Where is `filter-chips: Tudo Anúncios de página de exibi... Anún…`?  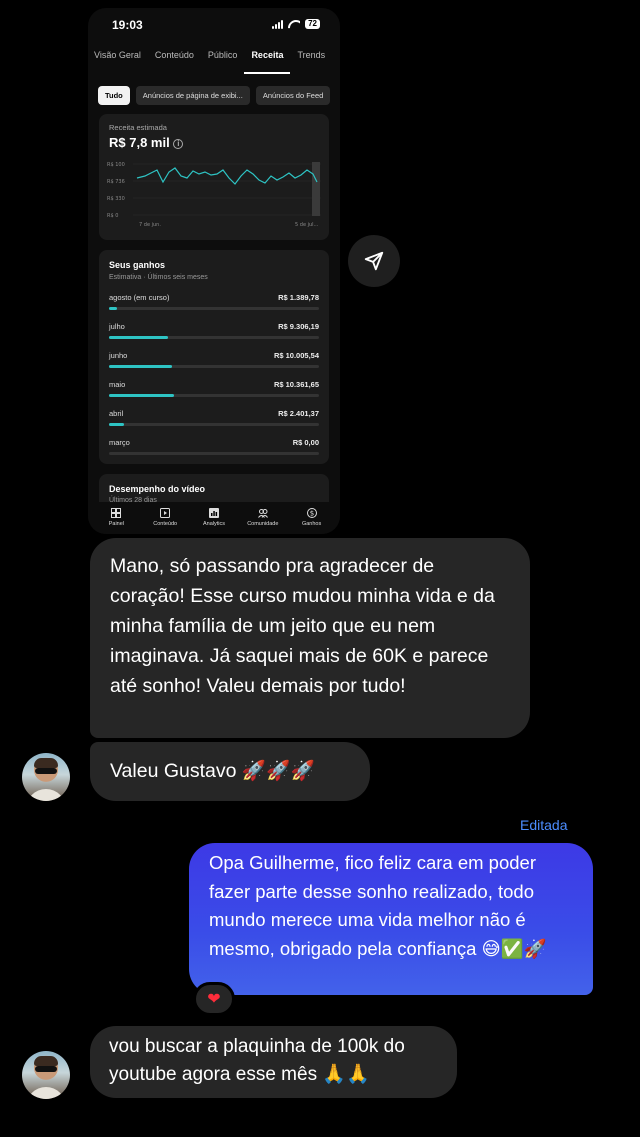 filter-chips: Tudo Anúncios de página de exibi... Anún… is located at coordinates (214, 95).